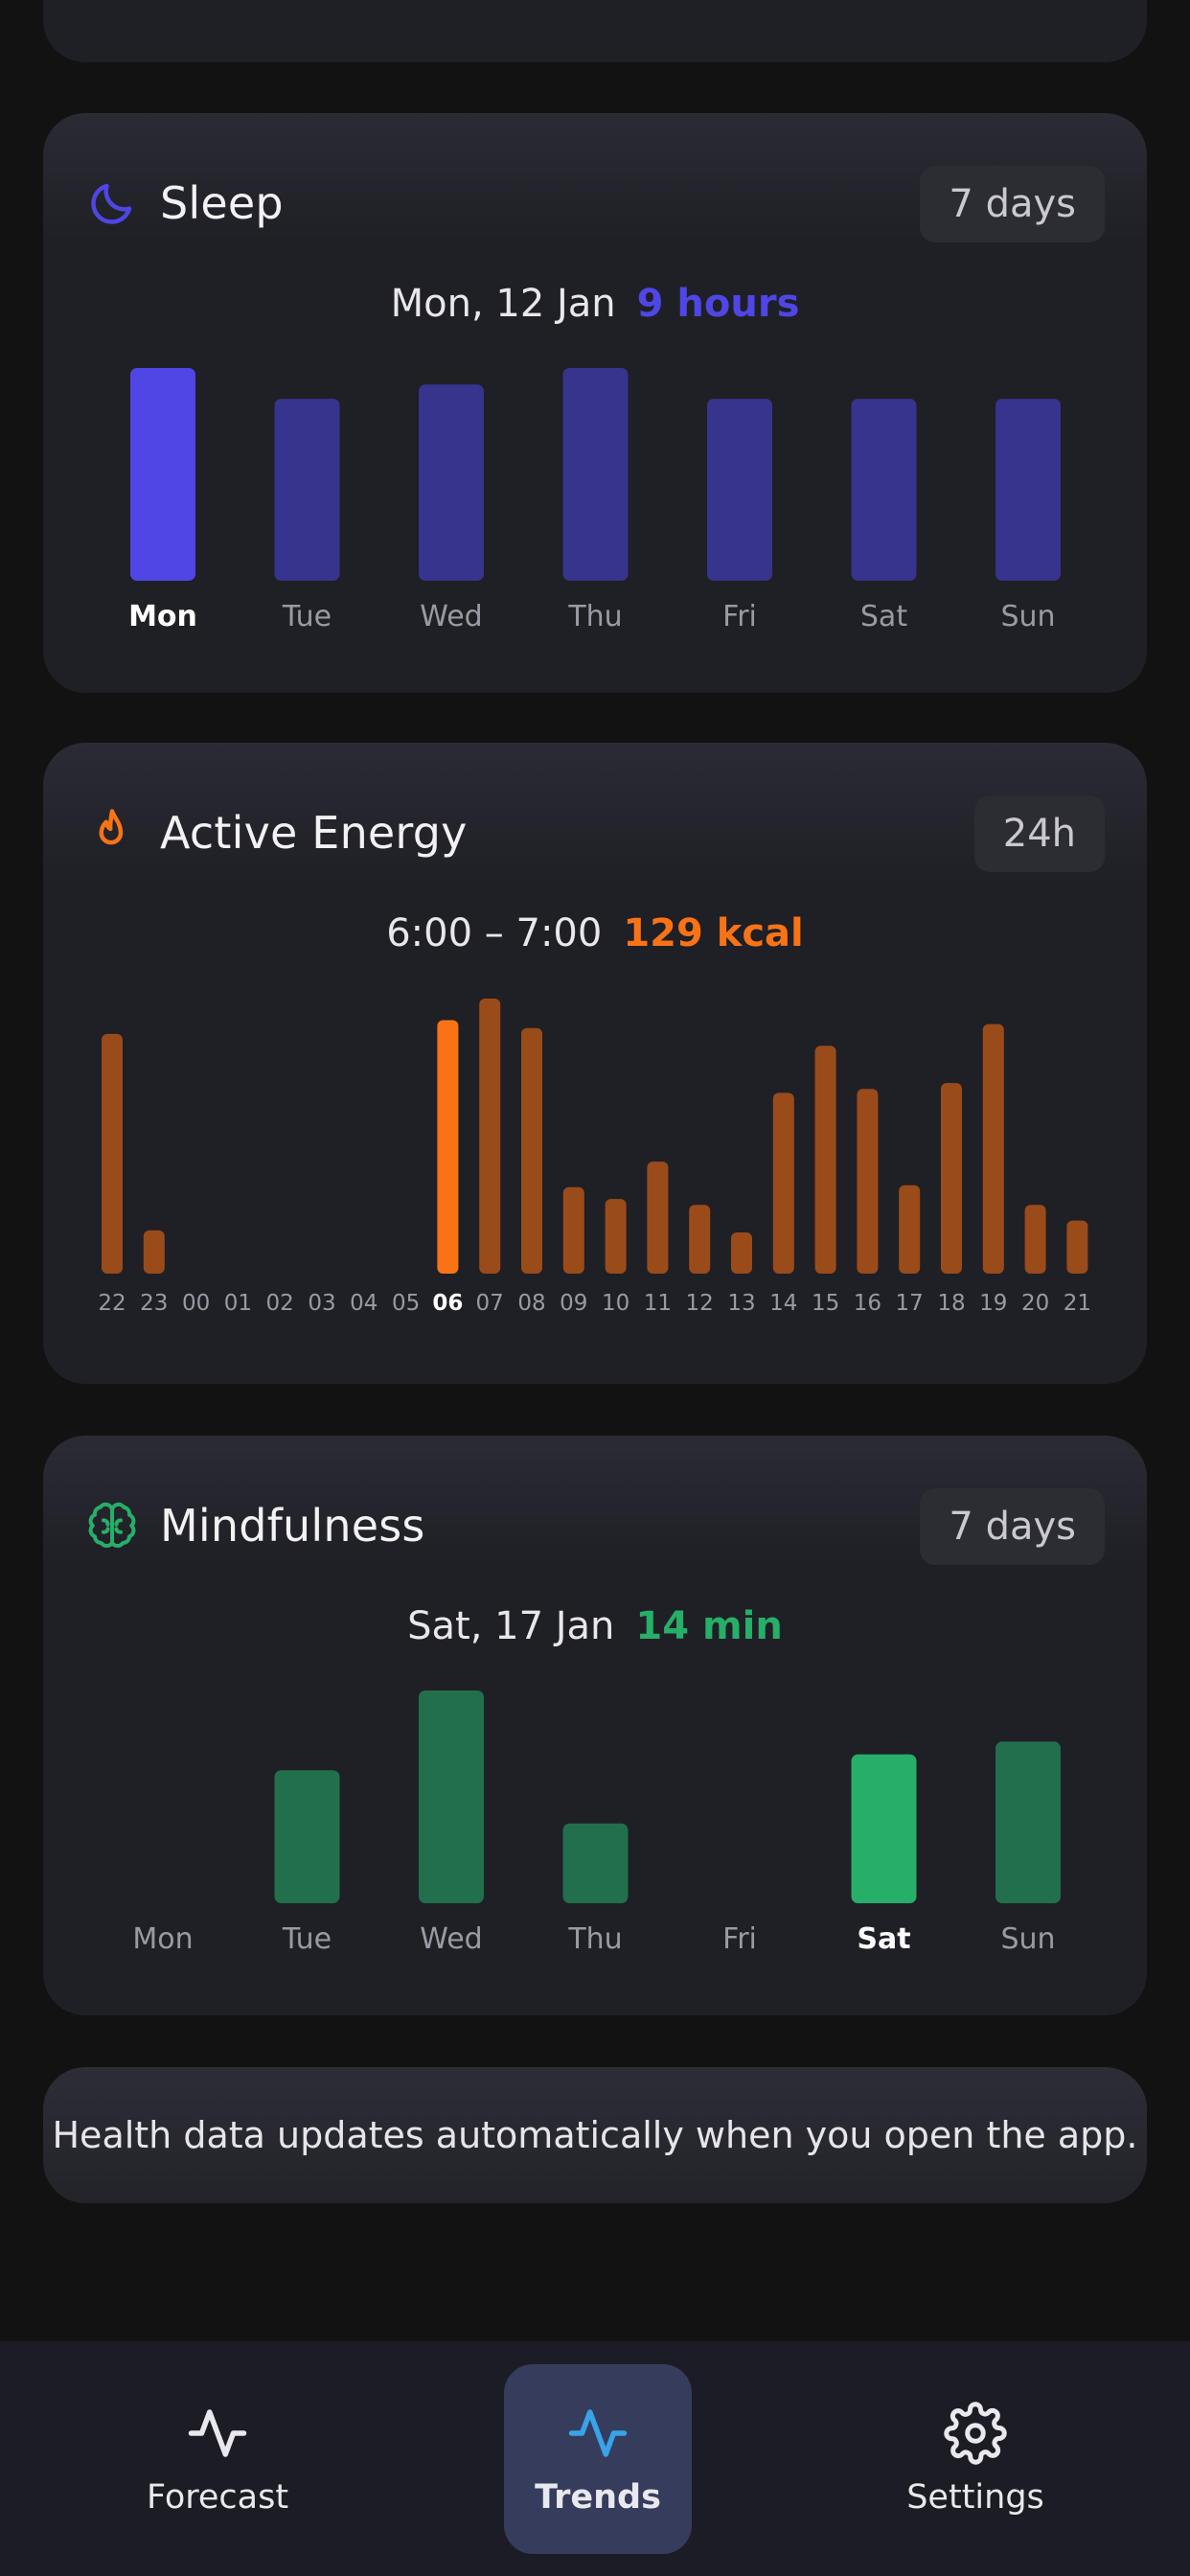  What do you see at coordinates (783, 1303) in the screenshot?
I see `chart-tick-label: 14` at bounding box center [783, 1303].